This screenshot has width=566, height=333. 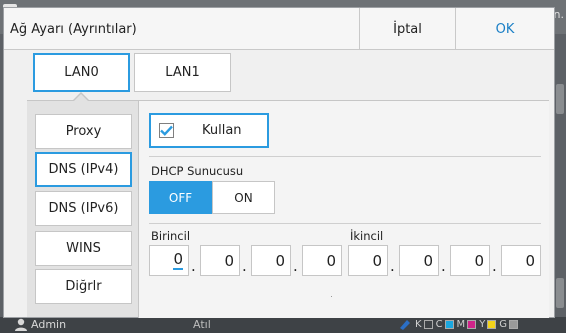 What do you see at coordinates (405, 325) in the screenshot?
I see `ink-drop-icon` at bounding box center [405, 325].